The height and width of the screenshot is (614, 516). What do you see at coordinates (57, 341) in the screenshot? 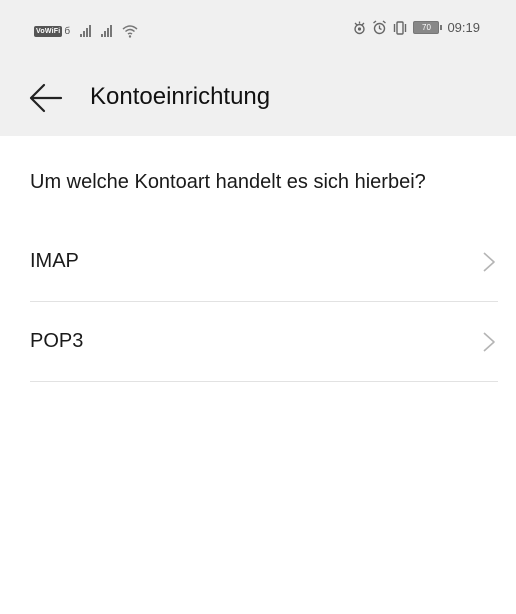
I see `option-label: POP3` at bounding box center [57, 341].